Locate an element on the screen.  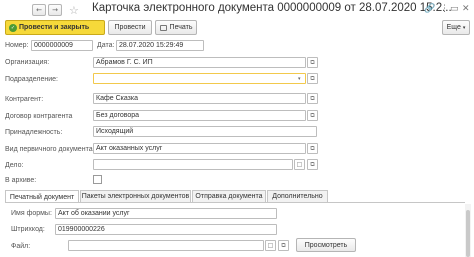
post-label: Провести is located at coordinates (130, 27).